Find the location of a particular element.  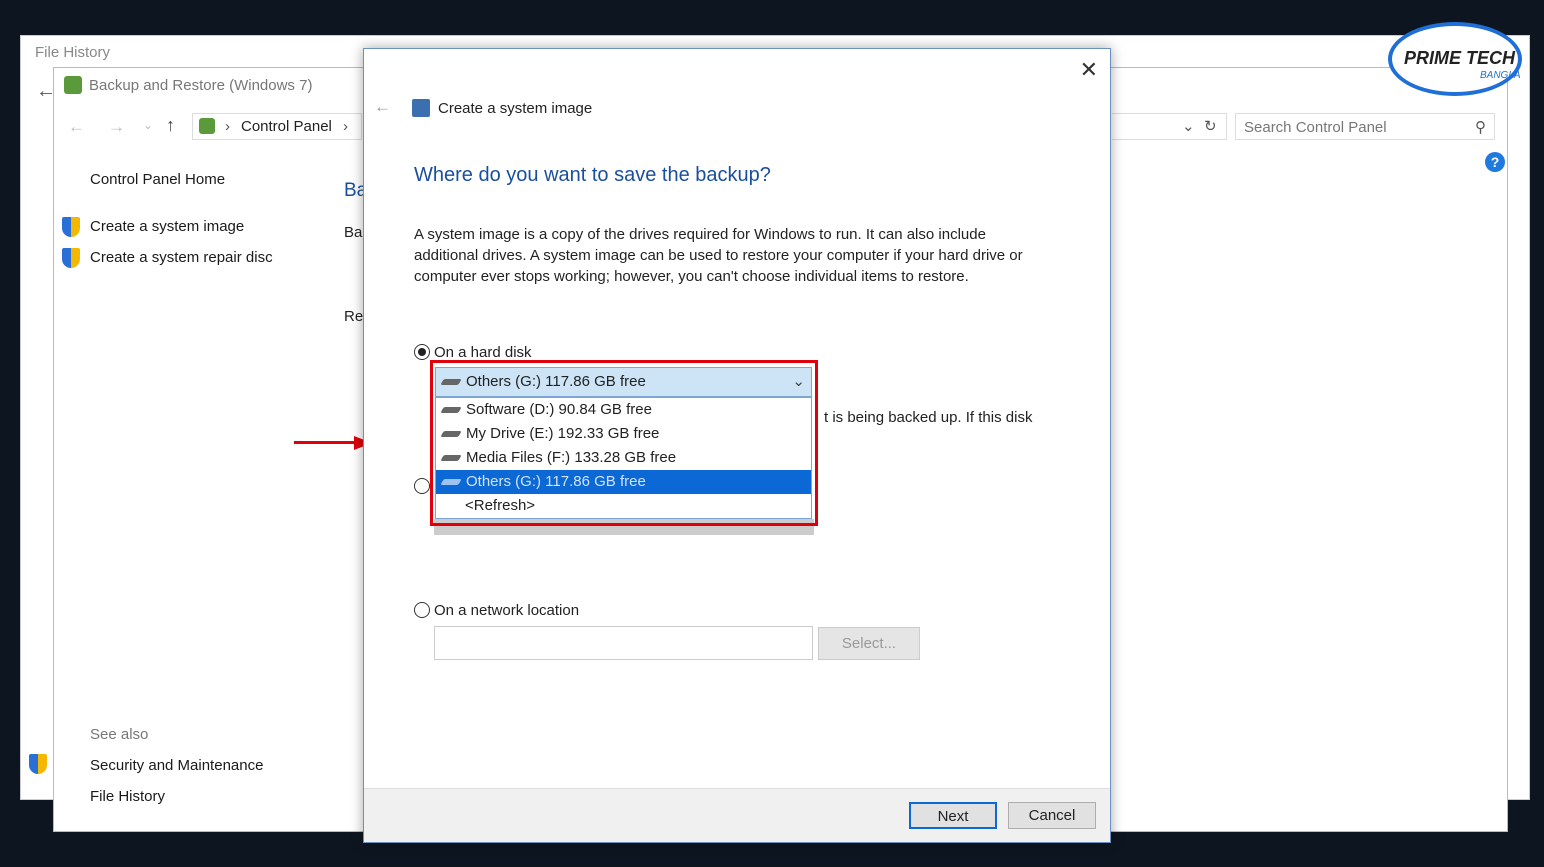

sidebar-create-repair-disc: Create a system repair disc is located at coordinates (181, 257).